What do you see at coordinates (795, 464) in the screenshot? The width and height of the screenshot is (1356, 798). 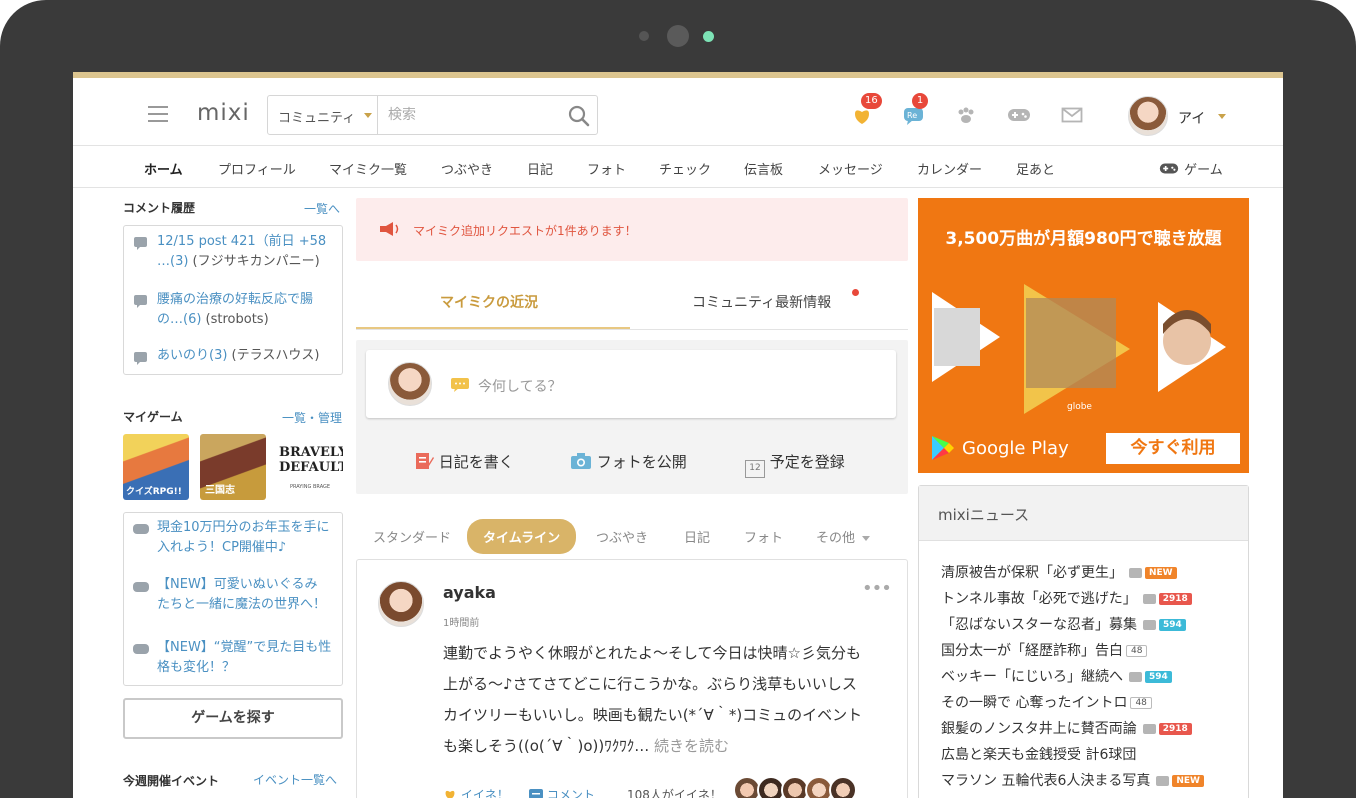 I see `add-schedule-button: 12 予定を登録` at bounding box center [795, 464].